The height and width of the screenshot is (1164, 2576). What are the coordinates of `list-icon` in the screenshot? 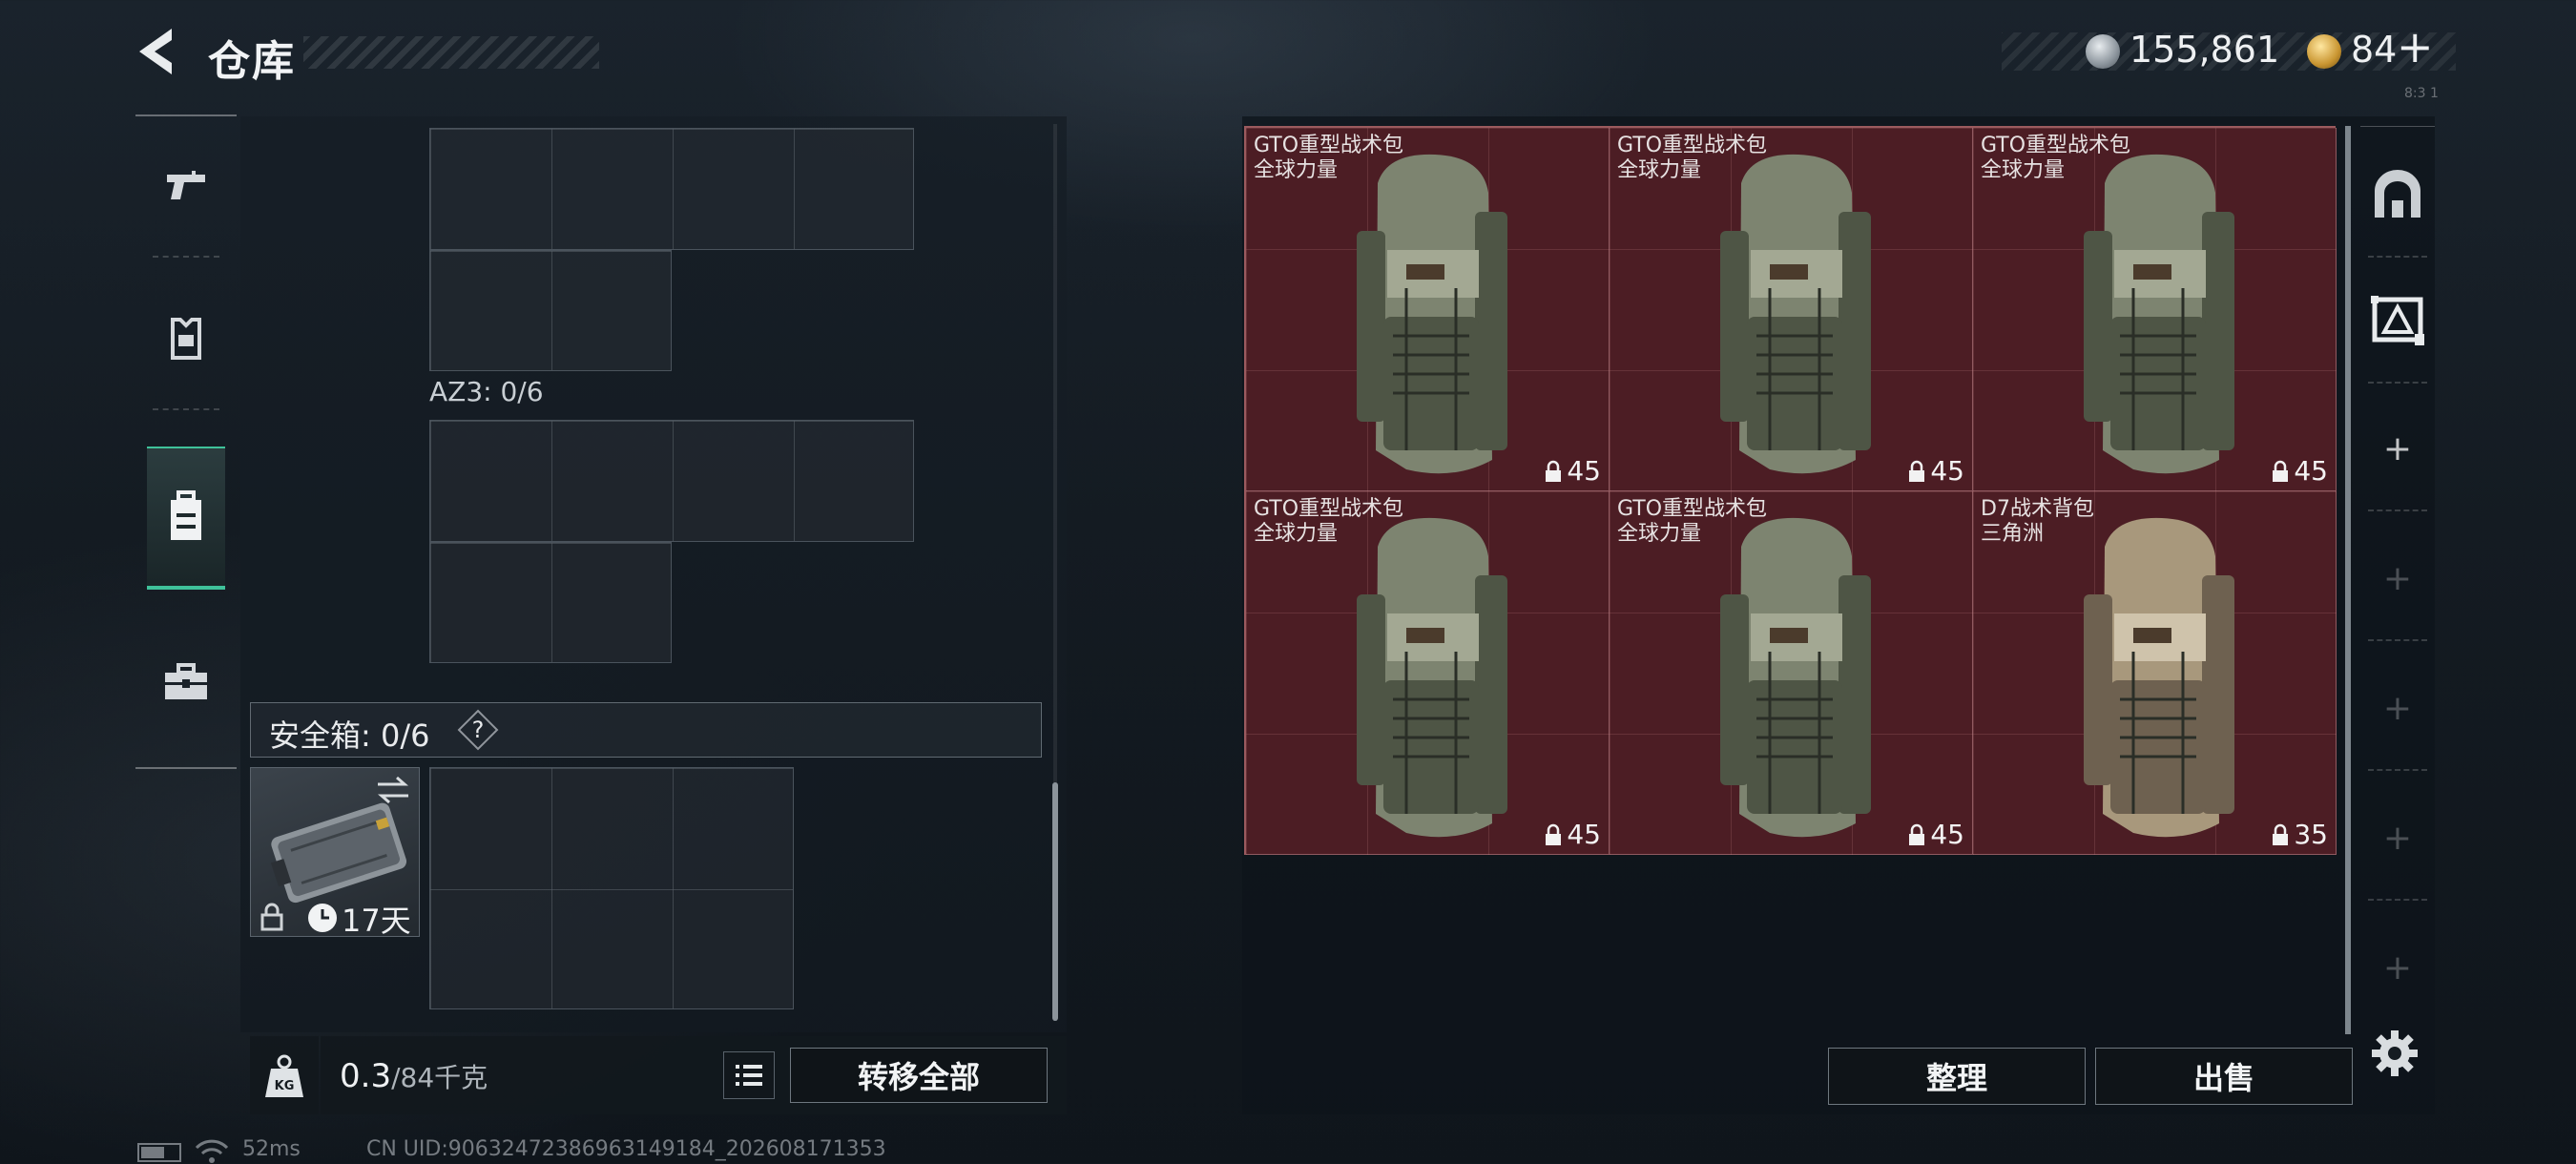 It's located at (749, 1075).